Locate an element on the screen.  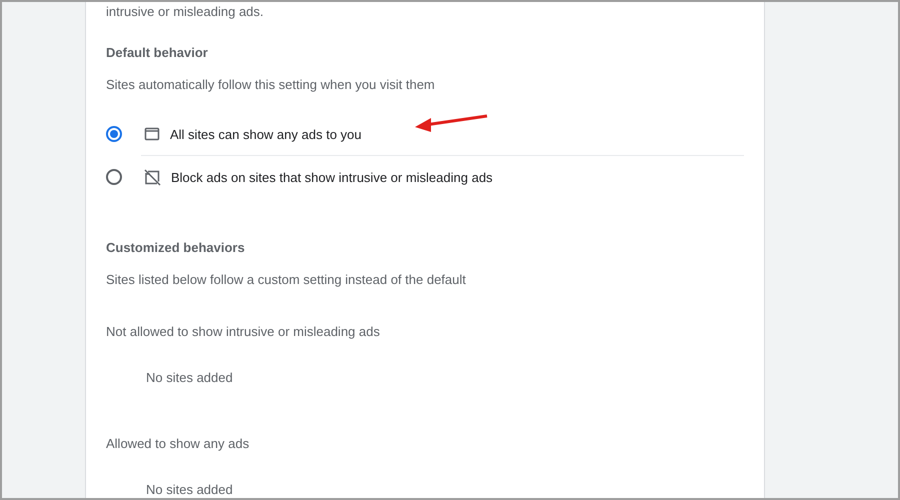
description-text: Sites listed below follow a custom setting instead of the default is located at coordinates (286, 280).